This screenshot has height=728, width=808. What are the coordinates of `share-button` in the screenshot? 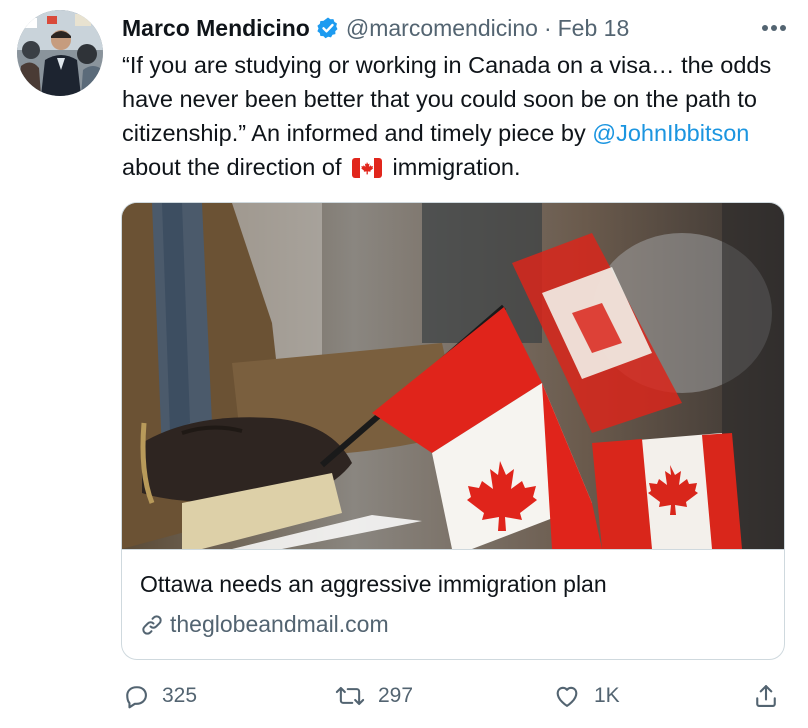 It's located at (766, 696).